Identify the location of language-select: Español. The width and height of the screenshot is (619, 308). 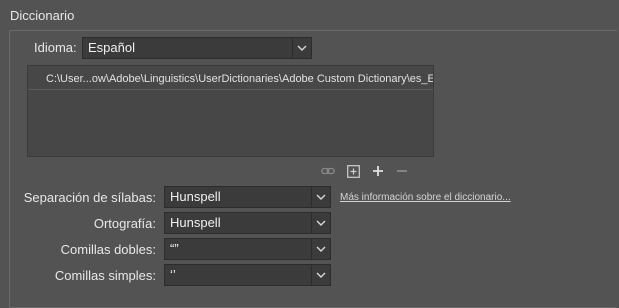
(197, 48).